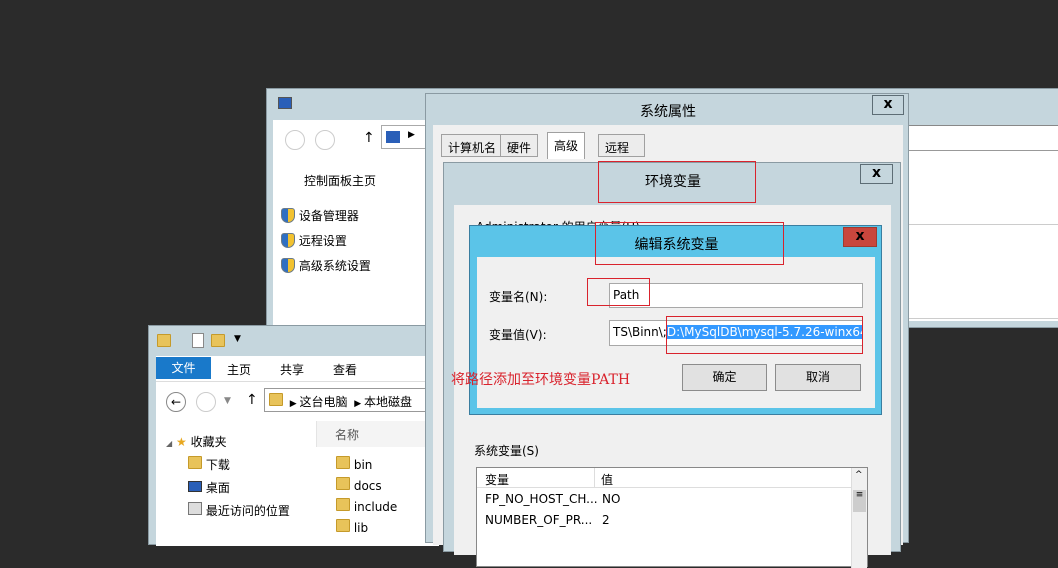 The image size is (1058, 568). Describe the element at coordinates (285, 103) in the screenshot. I see `system-icon` at that location.